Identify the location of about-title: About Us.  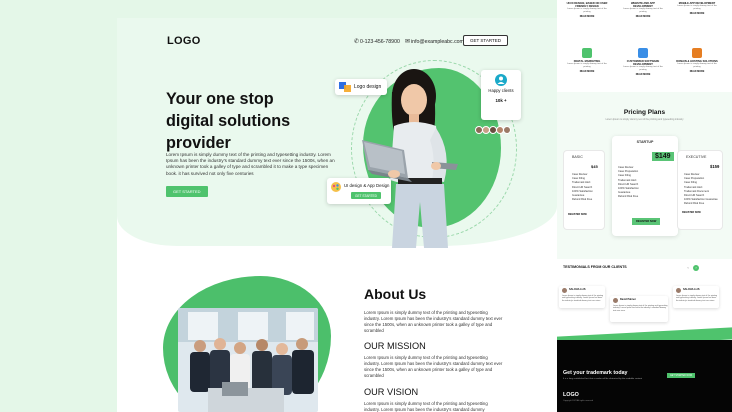
(395, 294).